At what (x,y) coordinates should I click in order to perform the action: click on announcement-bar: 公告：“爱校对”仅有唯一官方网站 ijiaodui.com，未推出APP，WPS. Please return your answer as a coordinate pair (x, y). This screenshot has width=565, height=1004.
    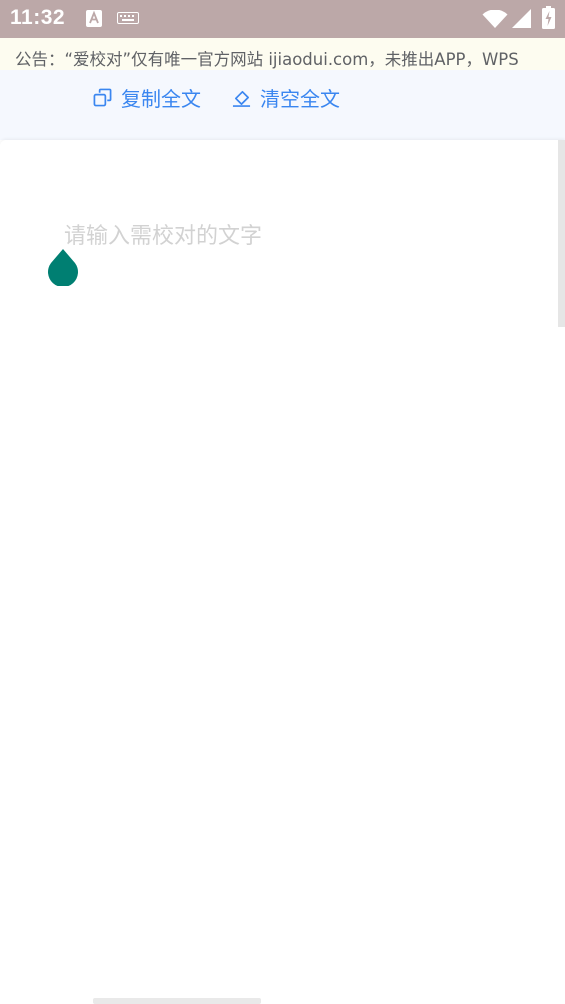
    Looking at the image, I should click on (282, 54).